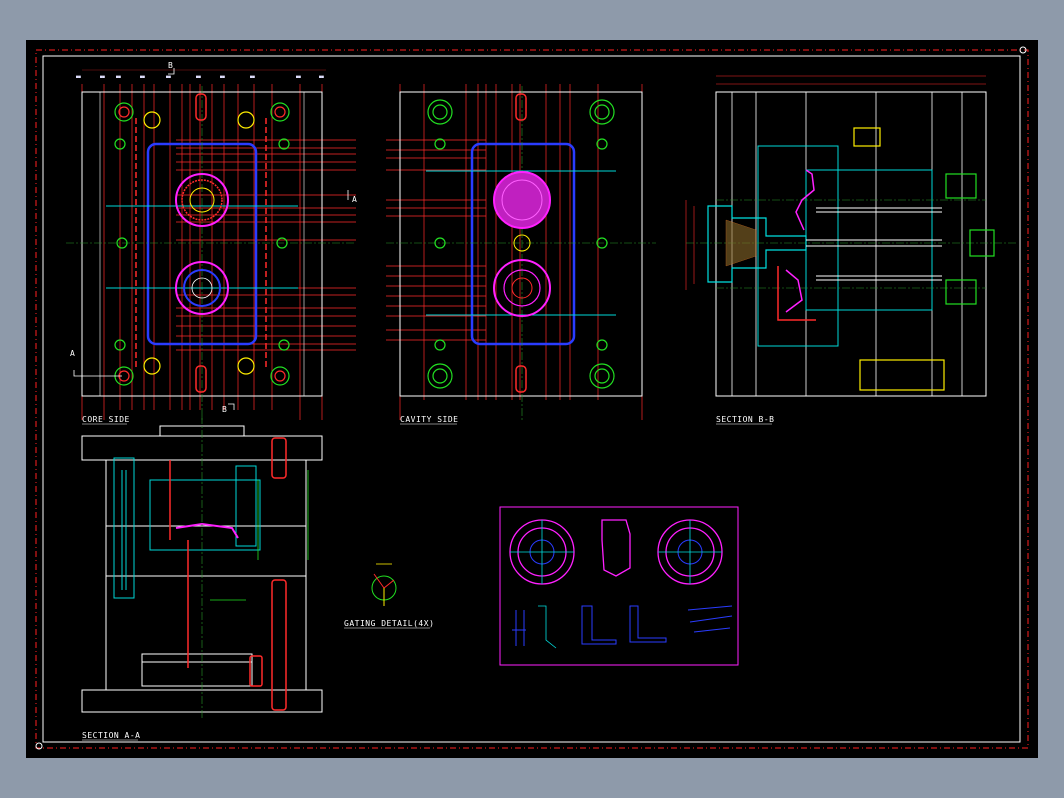 This screenshot has width=1064, height=798. Describe the element at coordinates (429, 419) in the screenshot. I see `cavity-side-title: CAVITY SIDE` at that location.